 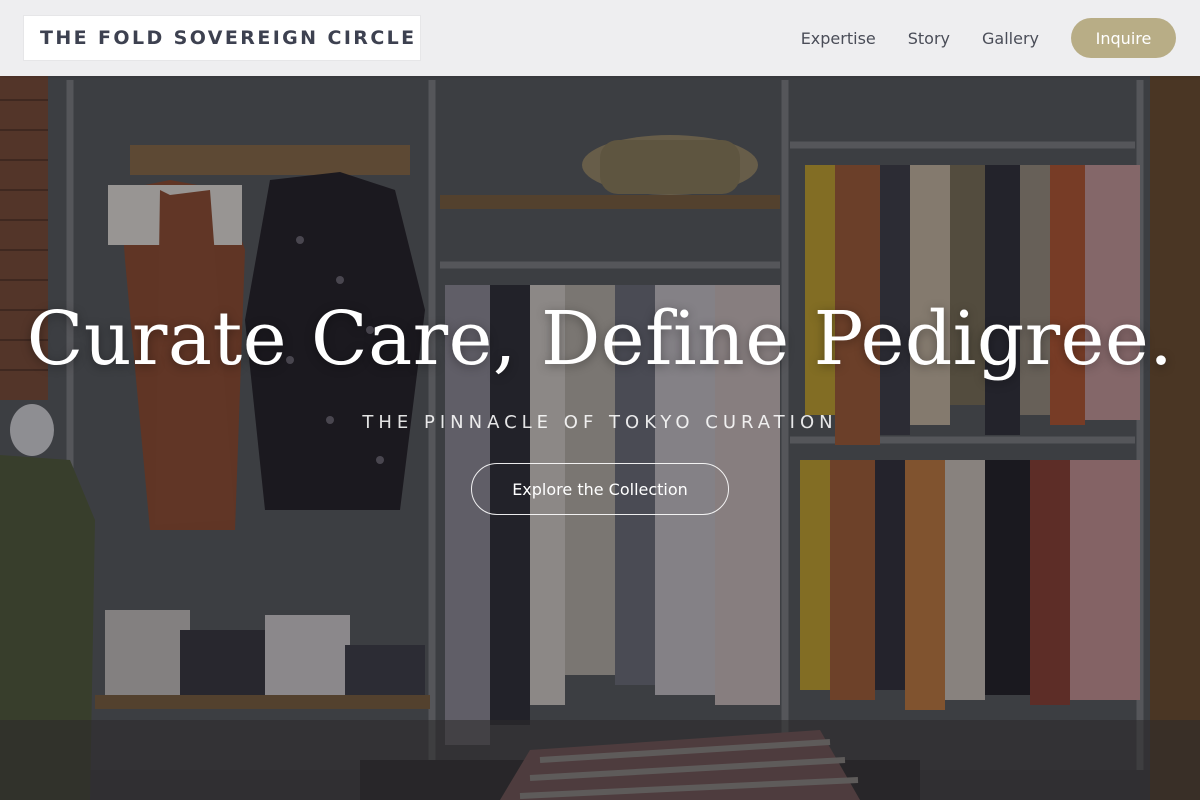 I want to click on nav-link-expertise: Expertise, so click(x=838, y=38).